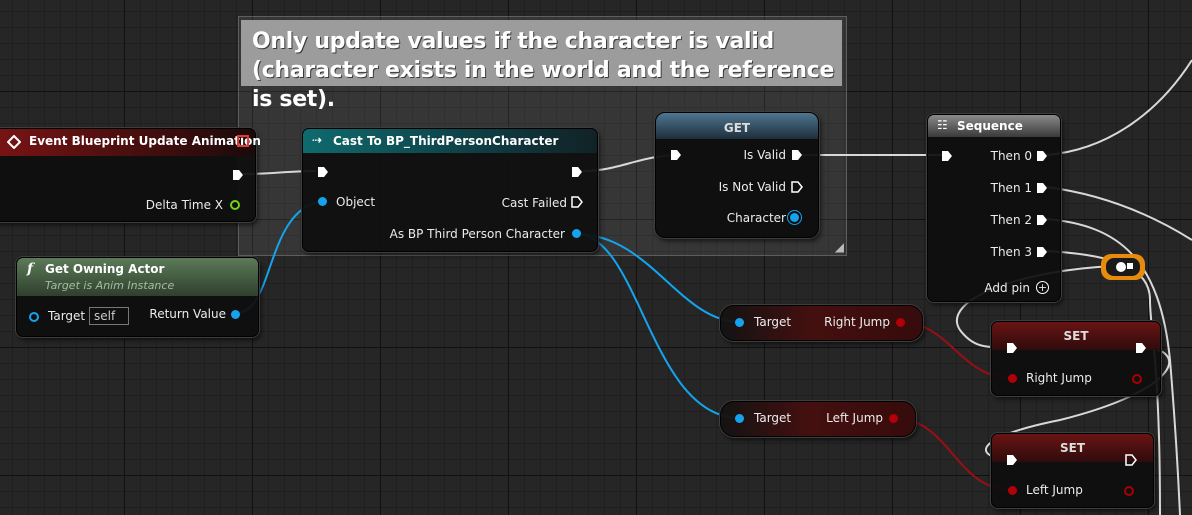 Image resolution: width=1192 pixels, height=515 pixels. What do you see at coordinates (1011, 220) in the screenshot?
I see `then-2-label: Then 2` at bounding box center [1011, 220].